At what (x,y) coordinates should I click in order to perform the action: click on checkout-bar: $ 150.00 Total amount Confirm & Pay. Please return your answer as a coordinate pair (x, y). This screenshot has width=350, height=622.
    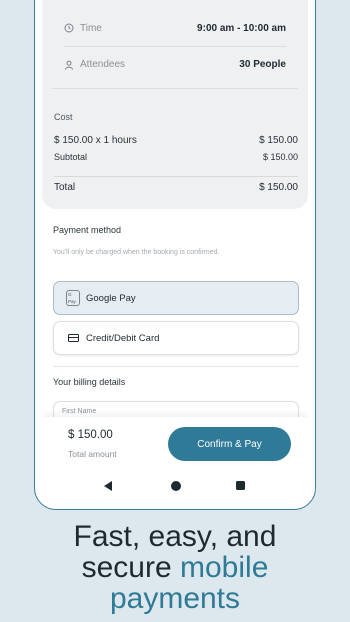
    Looking at the image, I should click on (175, 444).